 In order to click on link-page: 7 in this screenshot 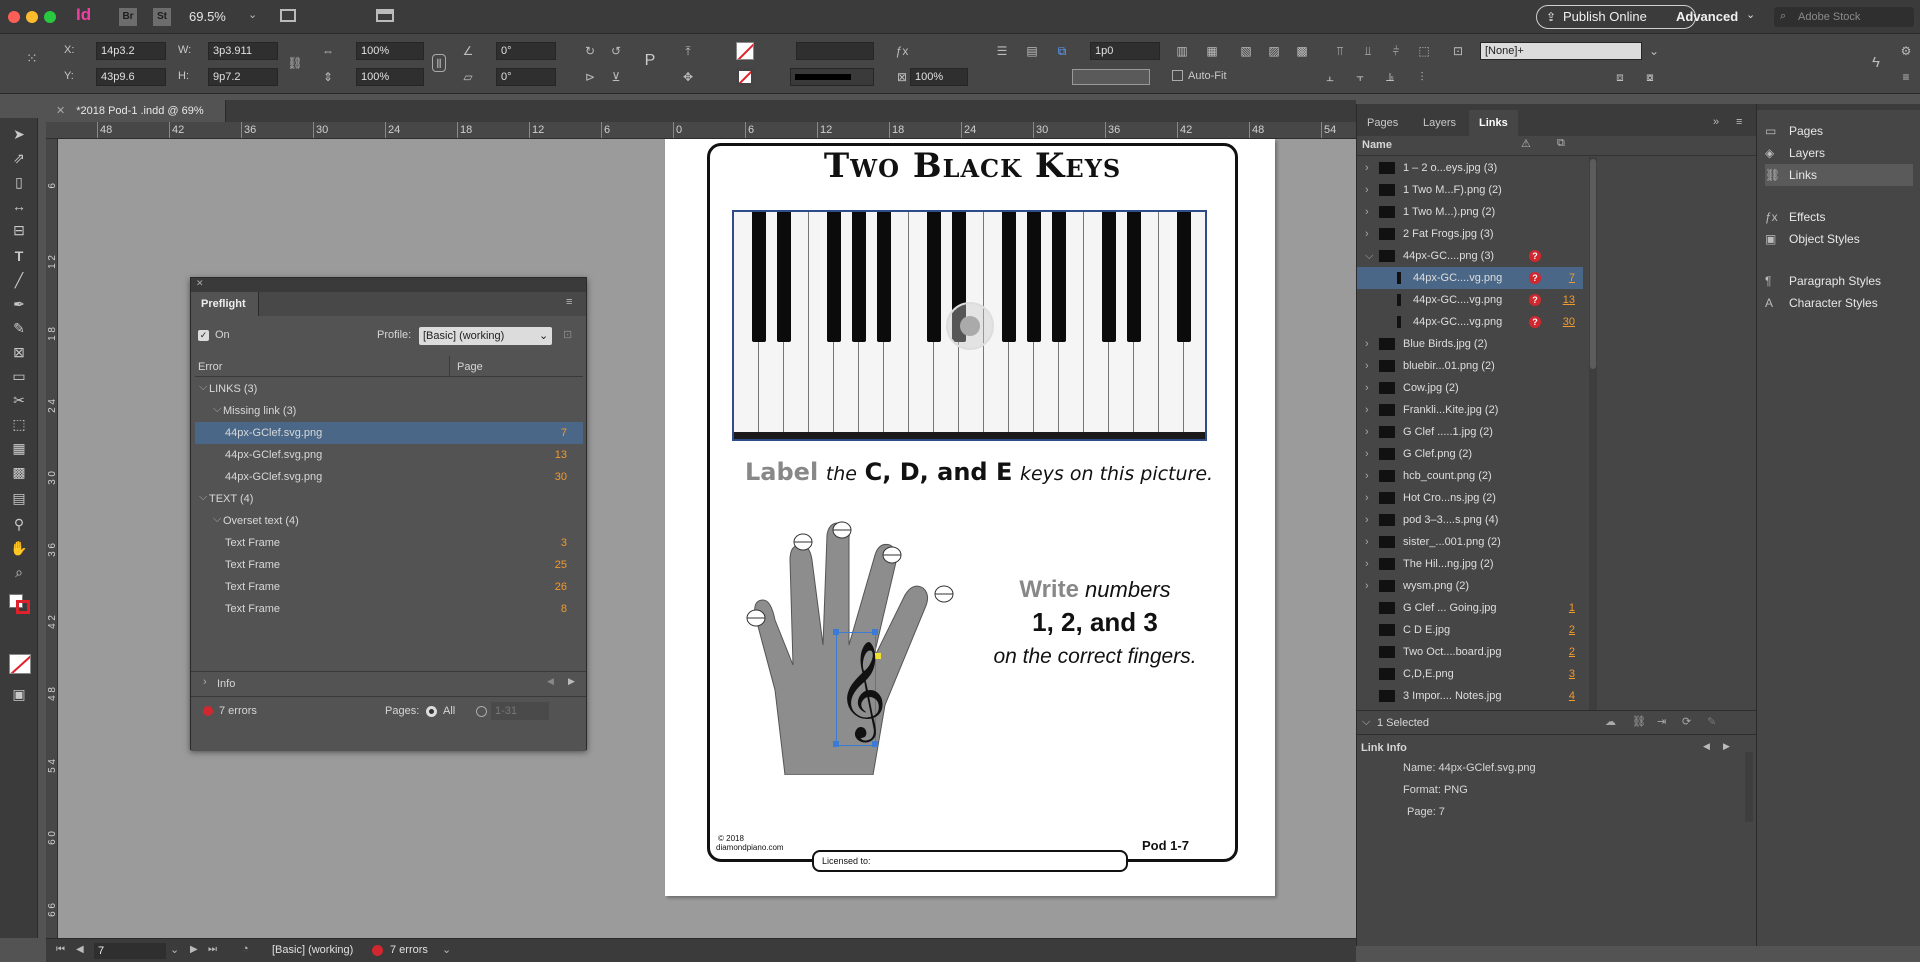, I will do `click(1572, 278)`.